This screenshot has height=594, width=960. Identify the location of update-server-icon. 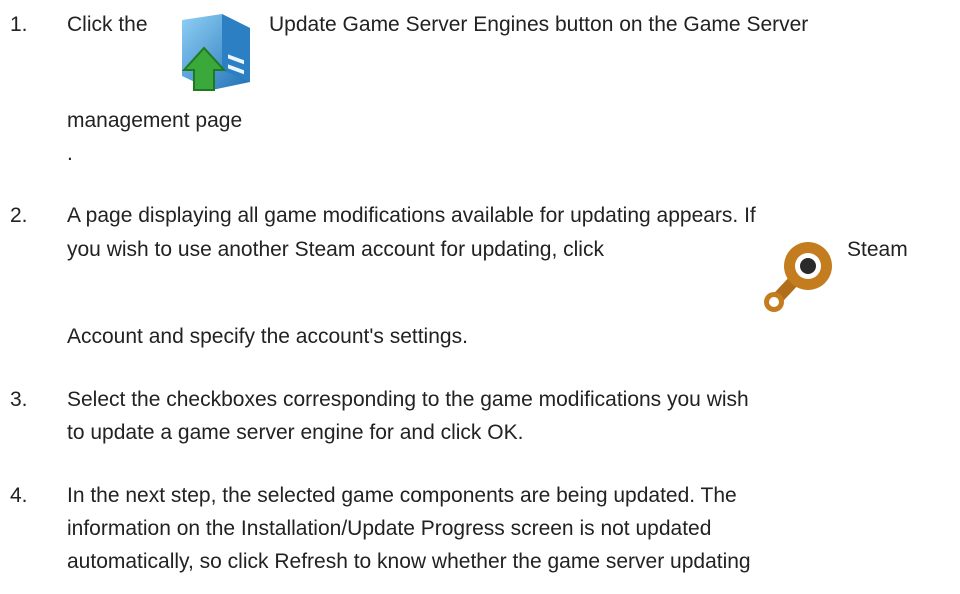
(215, 52).